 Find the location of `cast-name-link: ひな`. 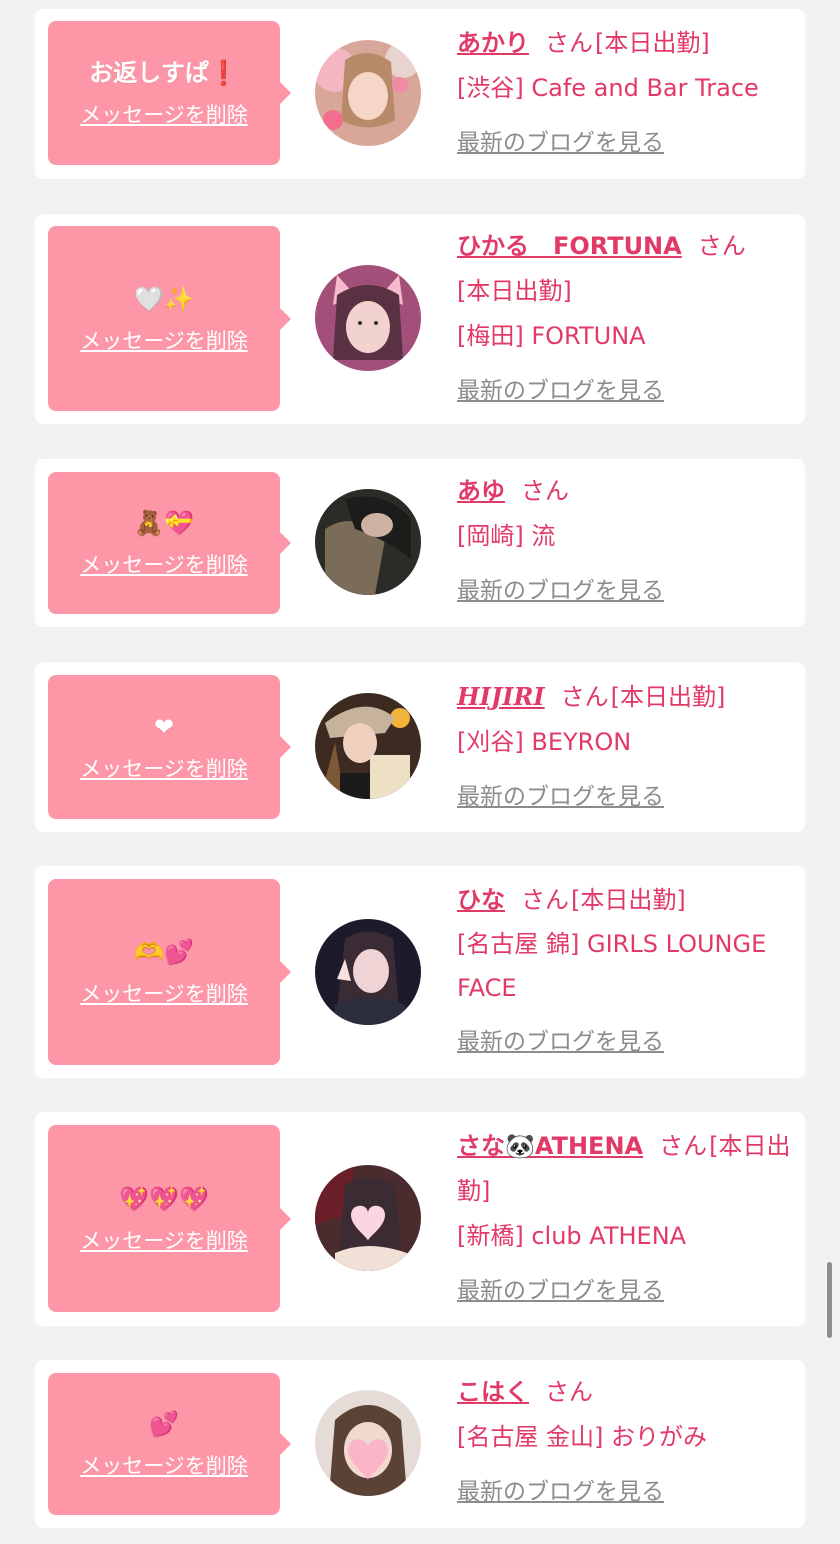

cast-name-link: ひな is located at coordinates (481, 900).